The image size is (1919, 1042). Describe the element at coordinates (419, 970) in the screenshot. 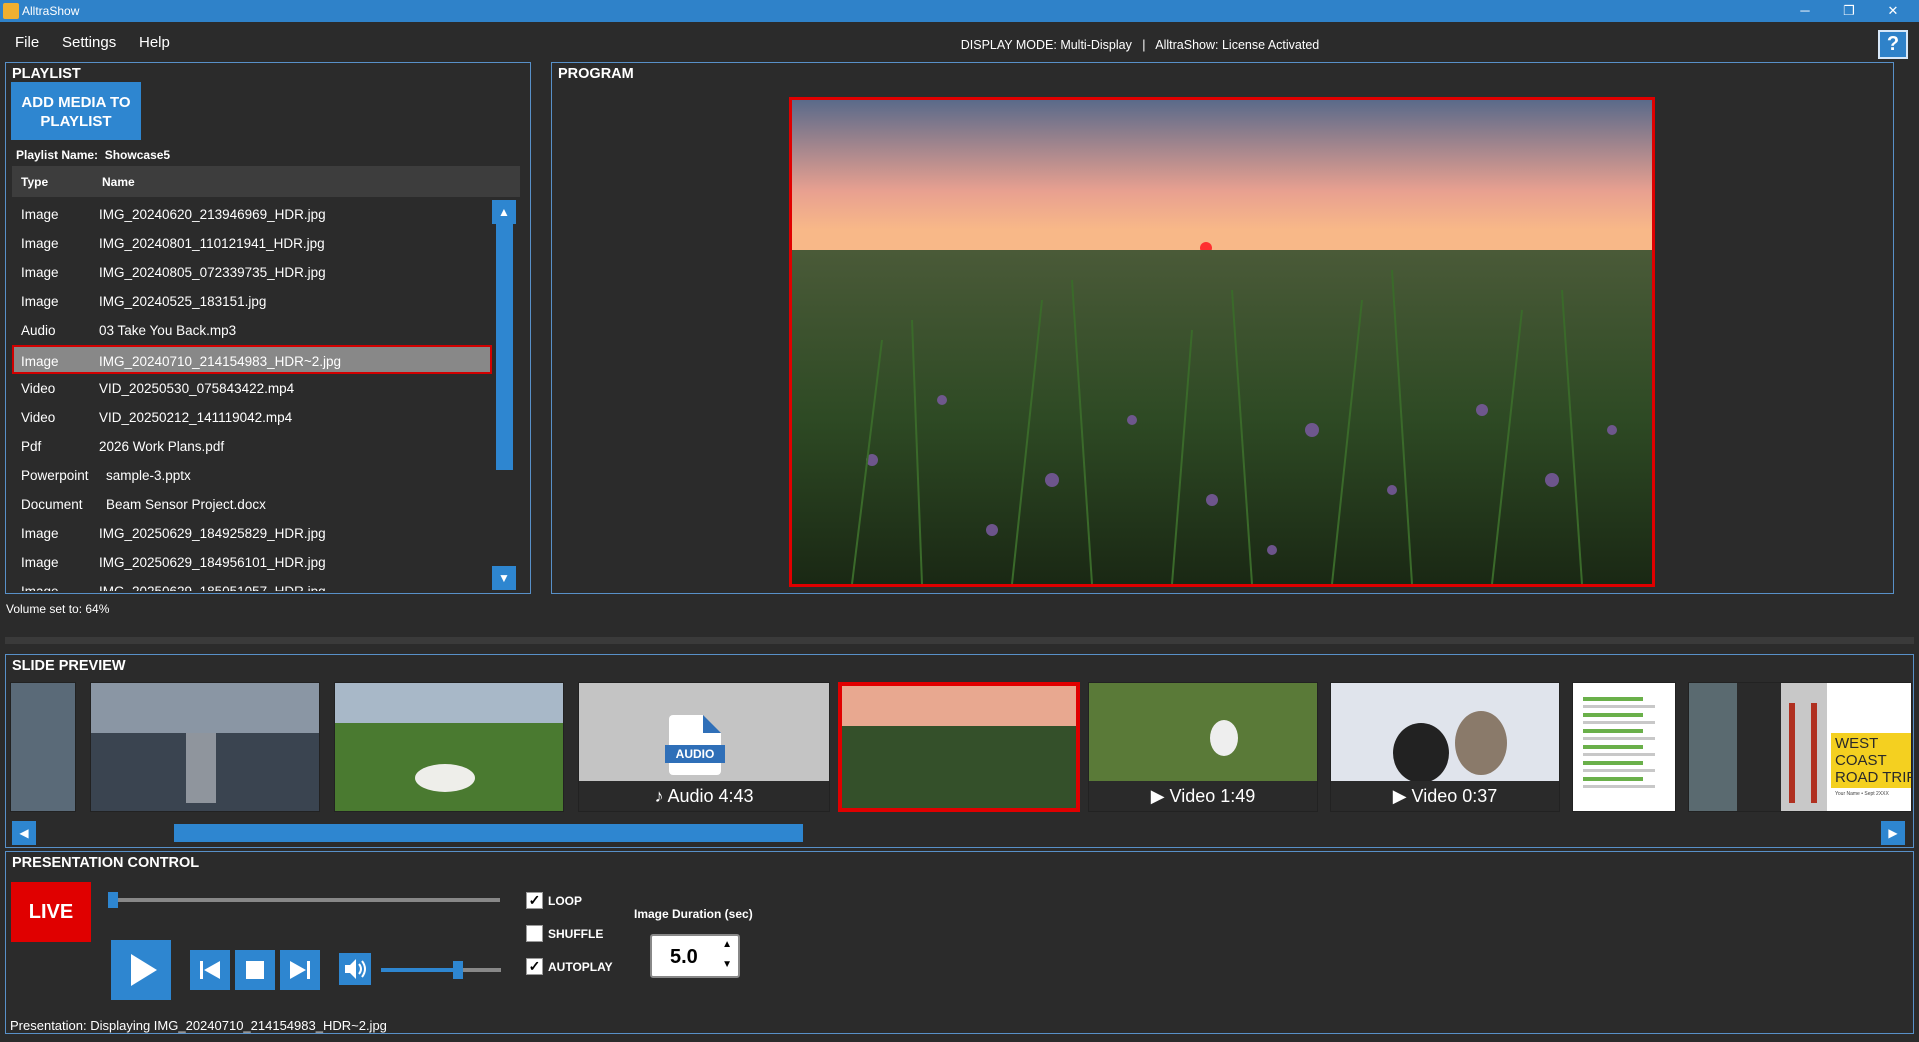

I see `volume-slider-fill` at that location.